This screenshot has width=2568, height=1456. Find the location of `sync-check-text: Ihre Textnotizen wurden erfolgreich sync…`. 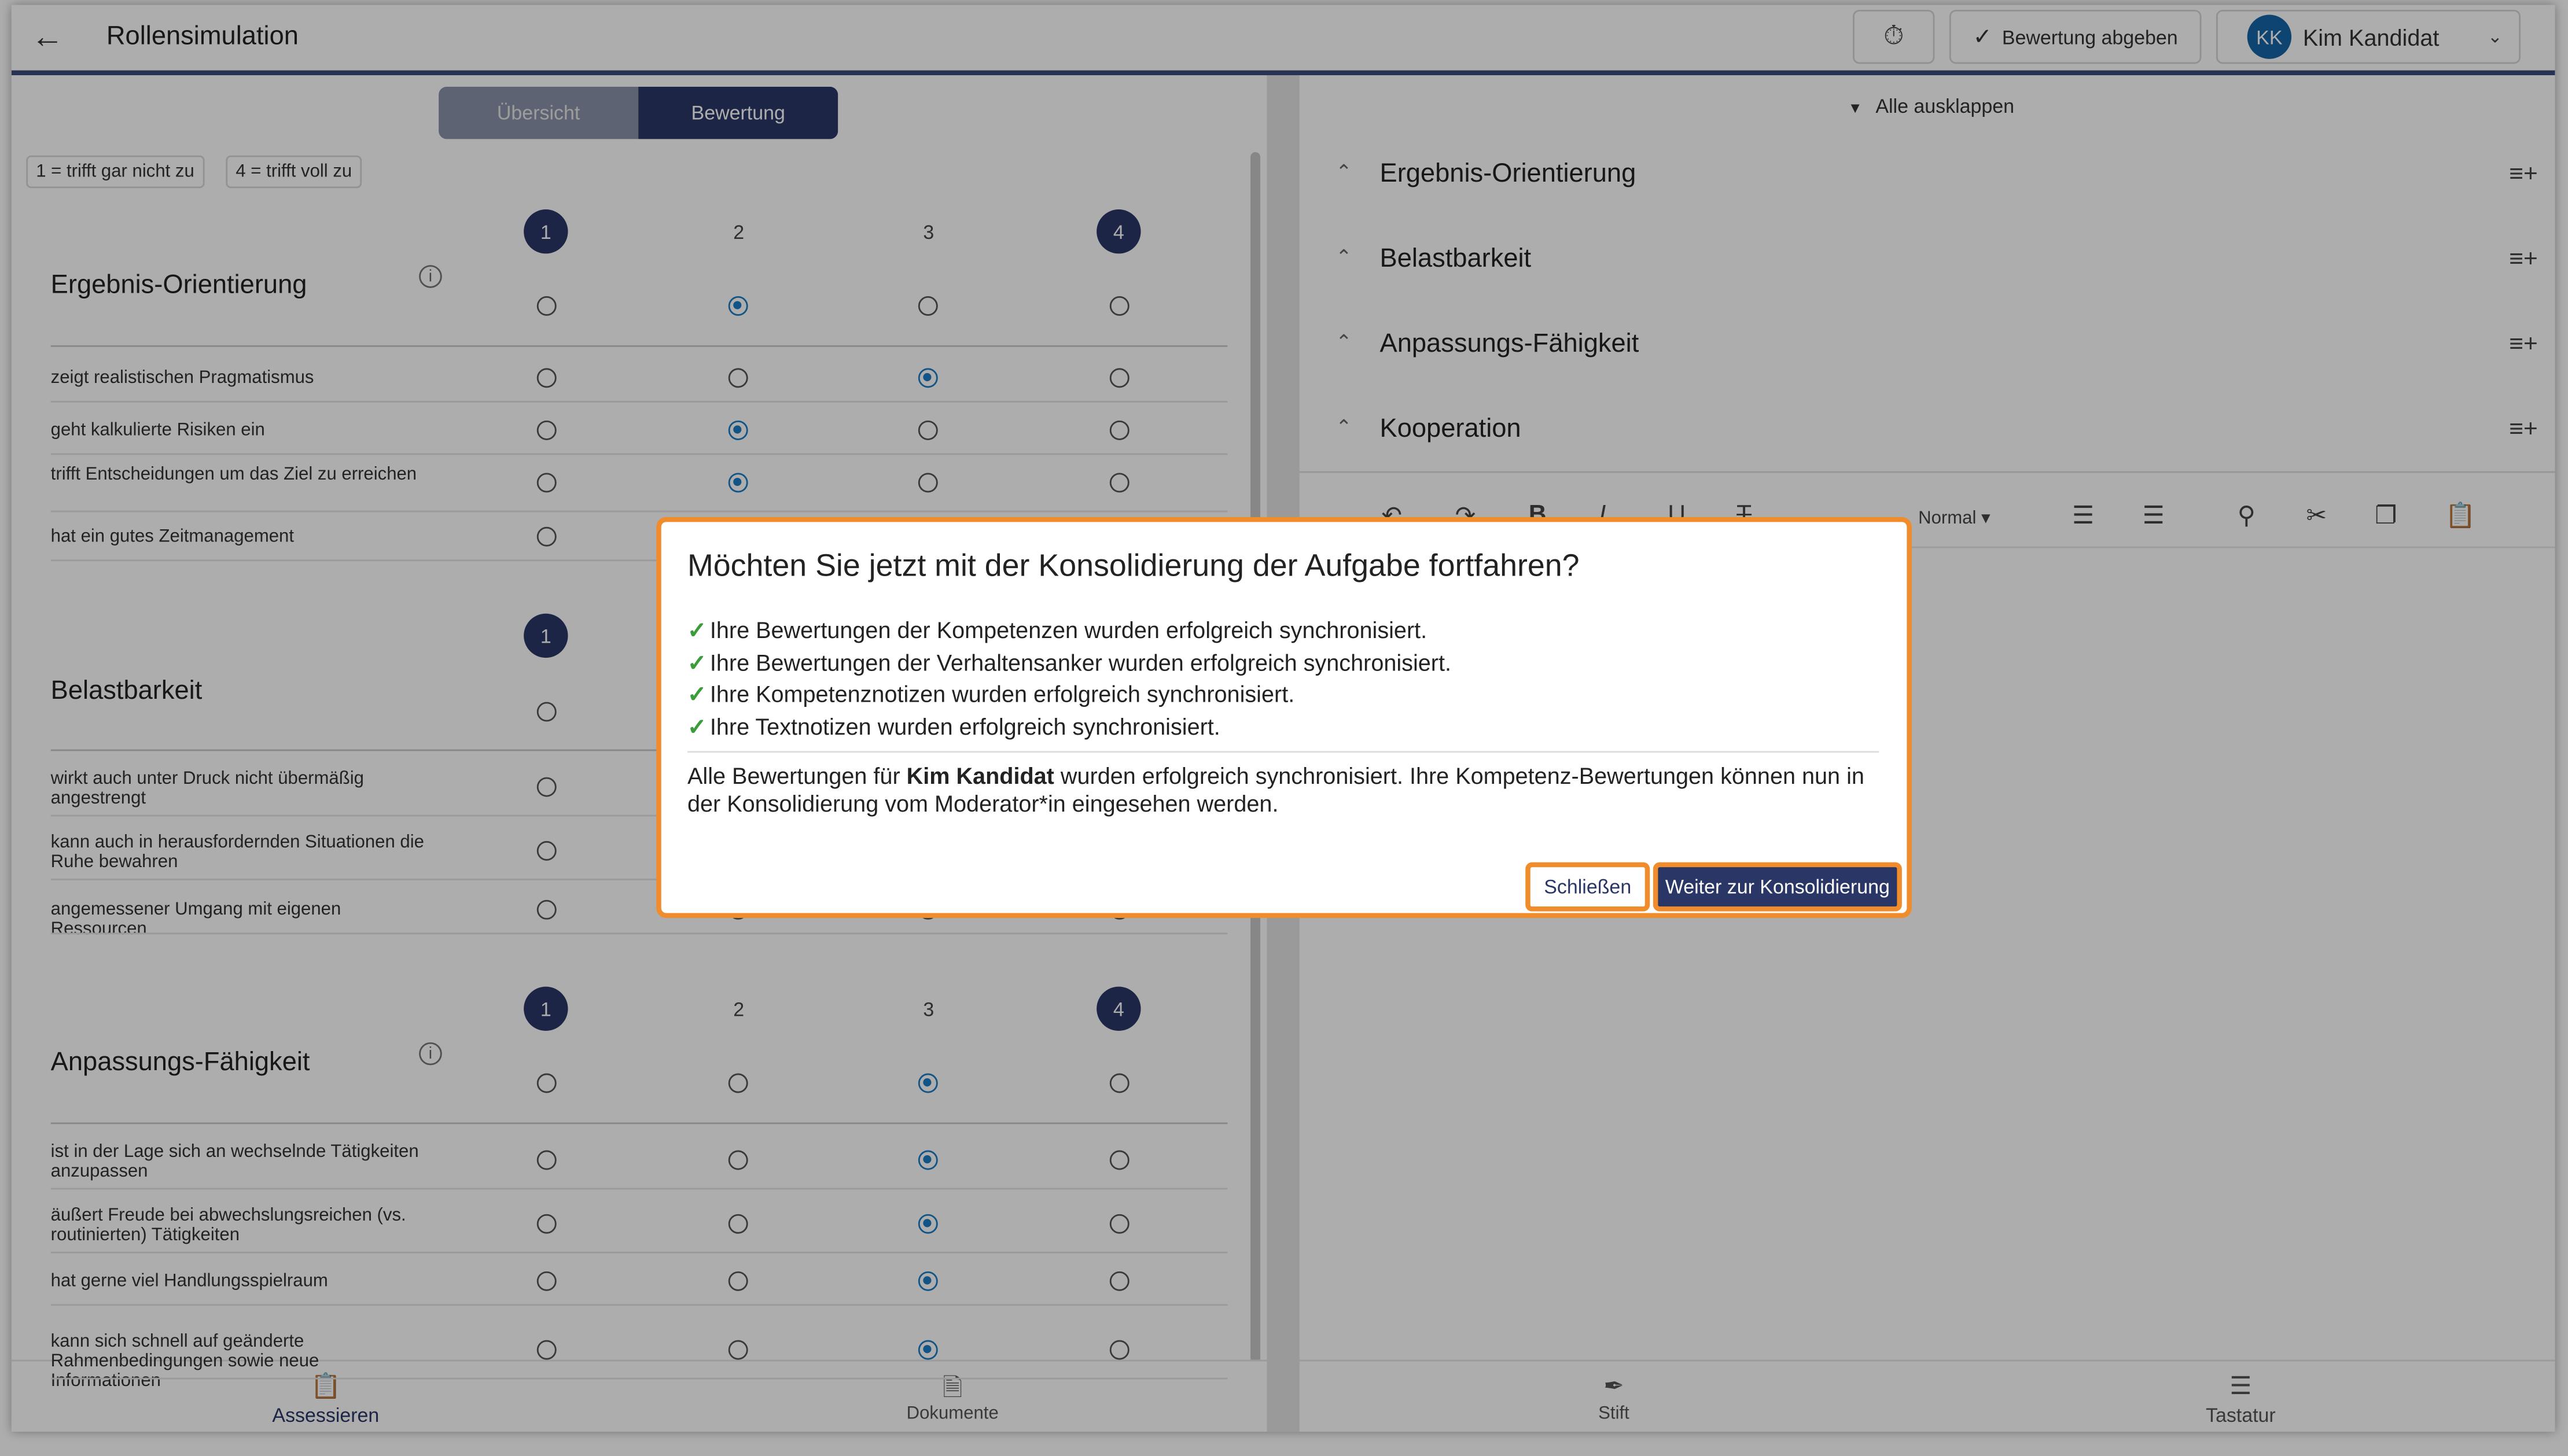

sync-check-text: Ihre Textnotizen wurden erfolgreich sync… is located at coordinates (964, 726).